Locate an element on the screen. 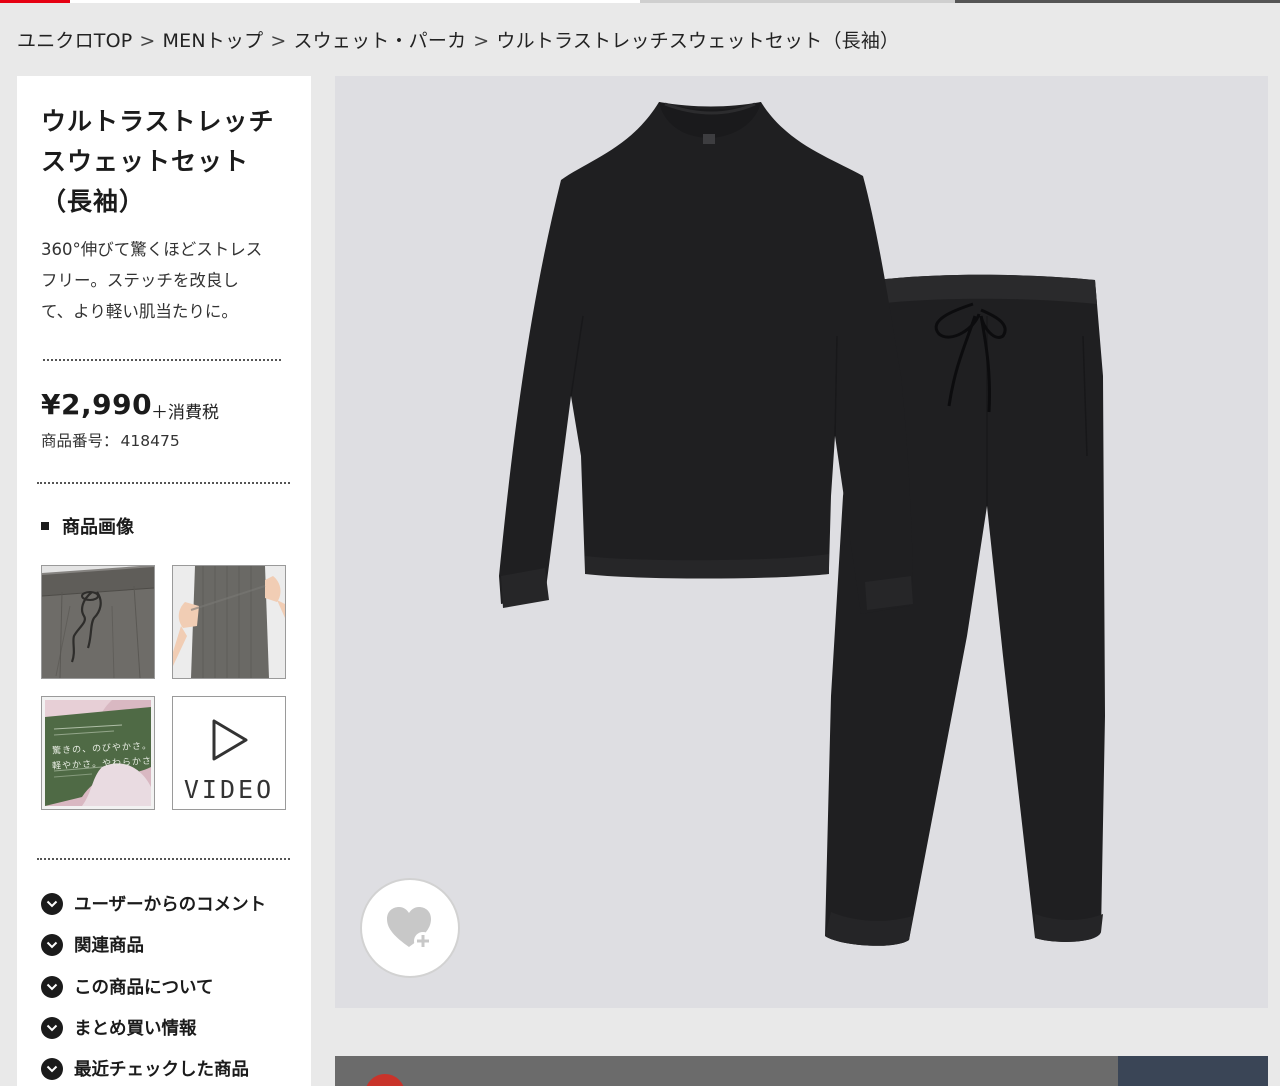 The height and width of the screenshot is (1086, 1280). thumbnail-stretch is located at coordinates (229, 622).